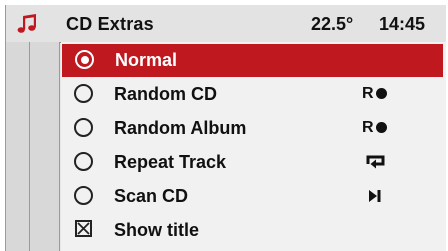  I want to click on menu-item-random-cd: Random CD R, so click(253, 94).